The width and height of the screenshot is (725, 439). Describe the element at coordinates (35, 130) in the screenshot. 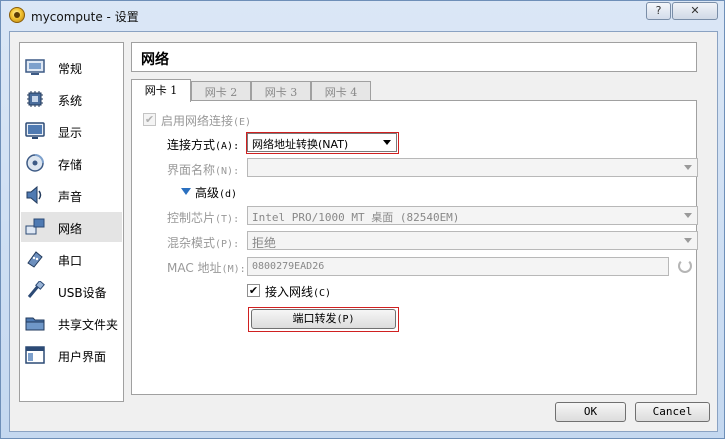

I see `display-icon` at that location.